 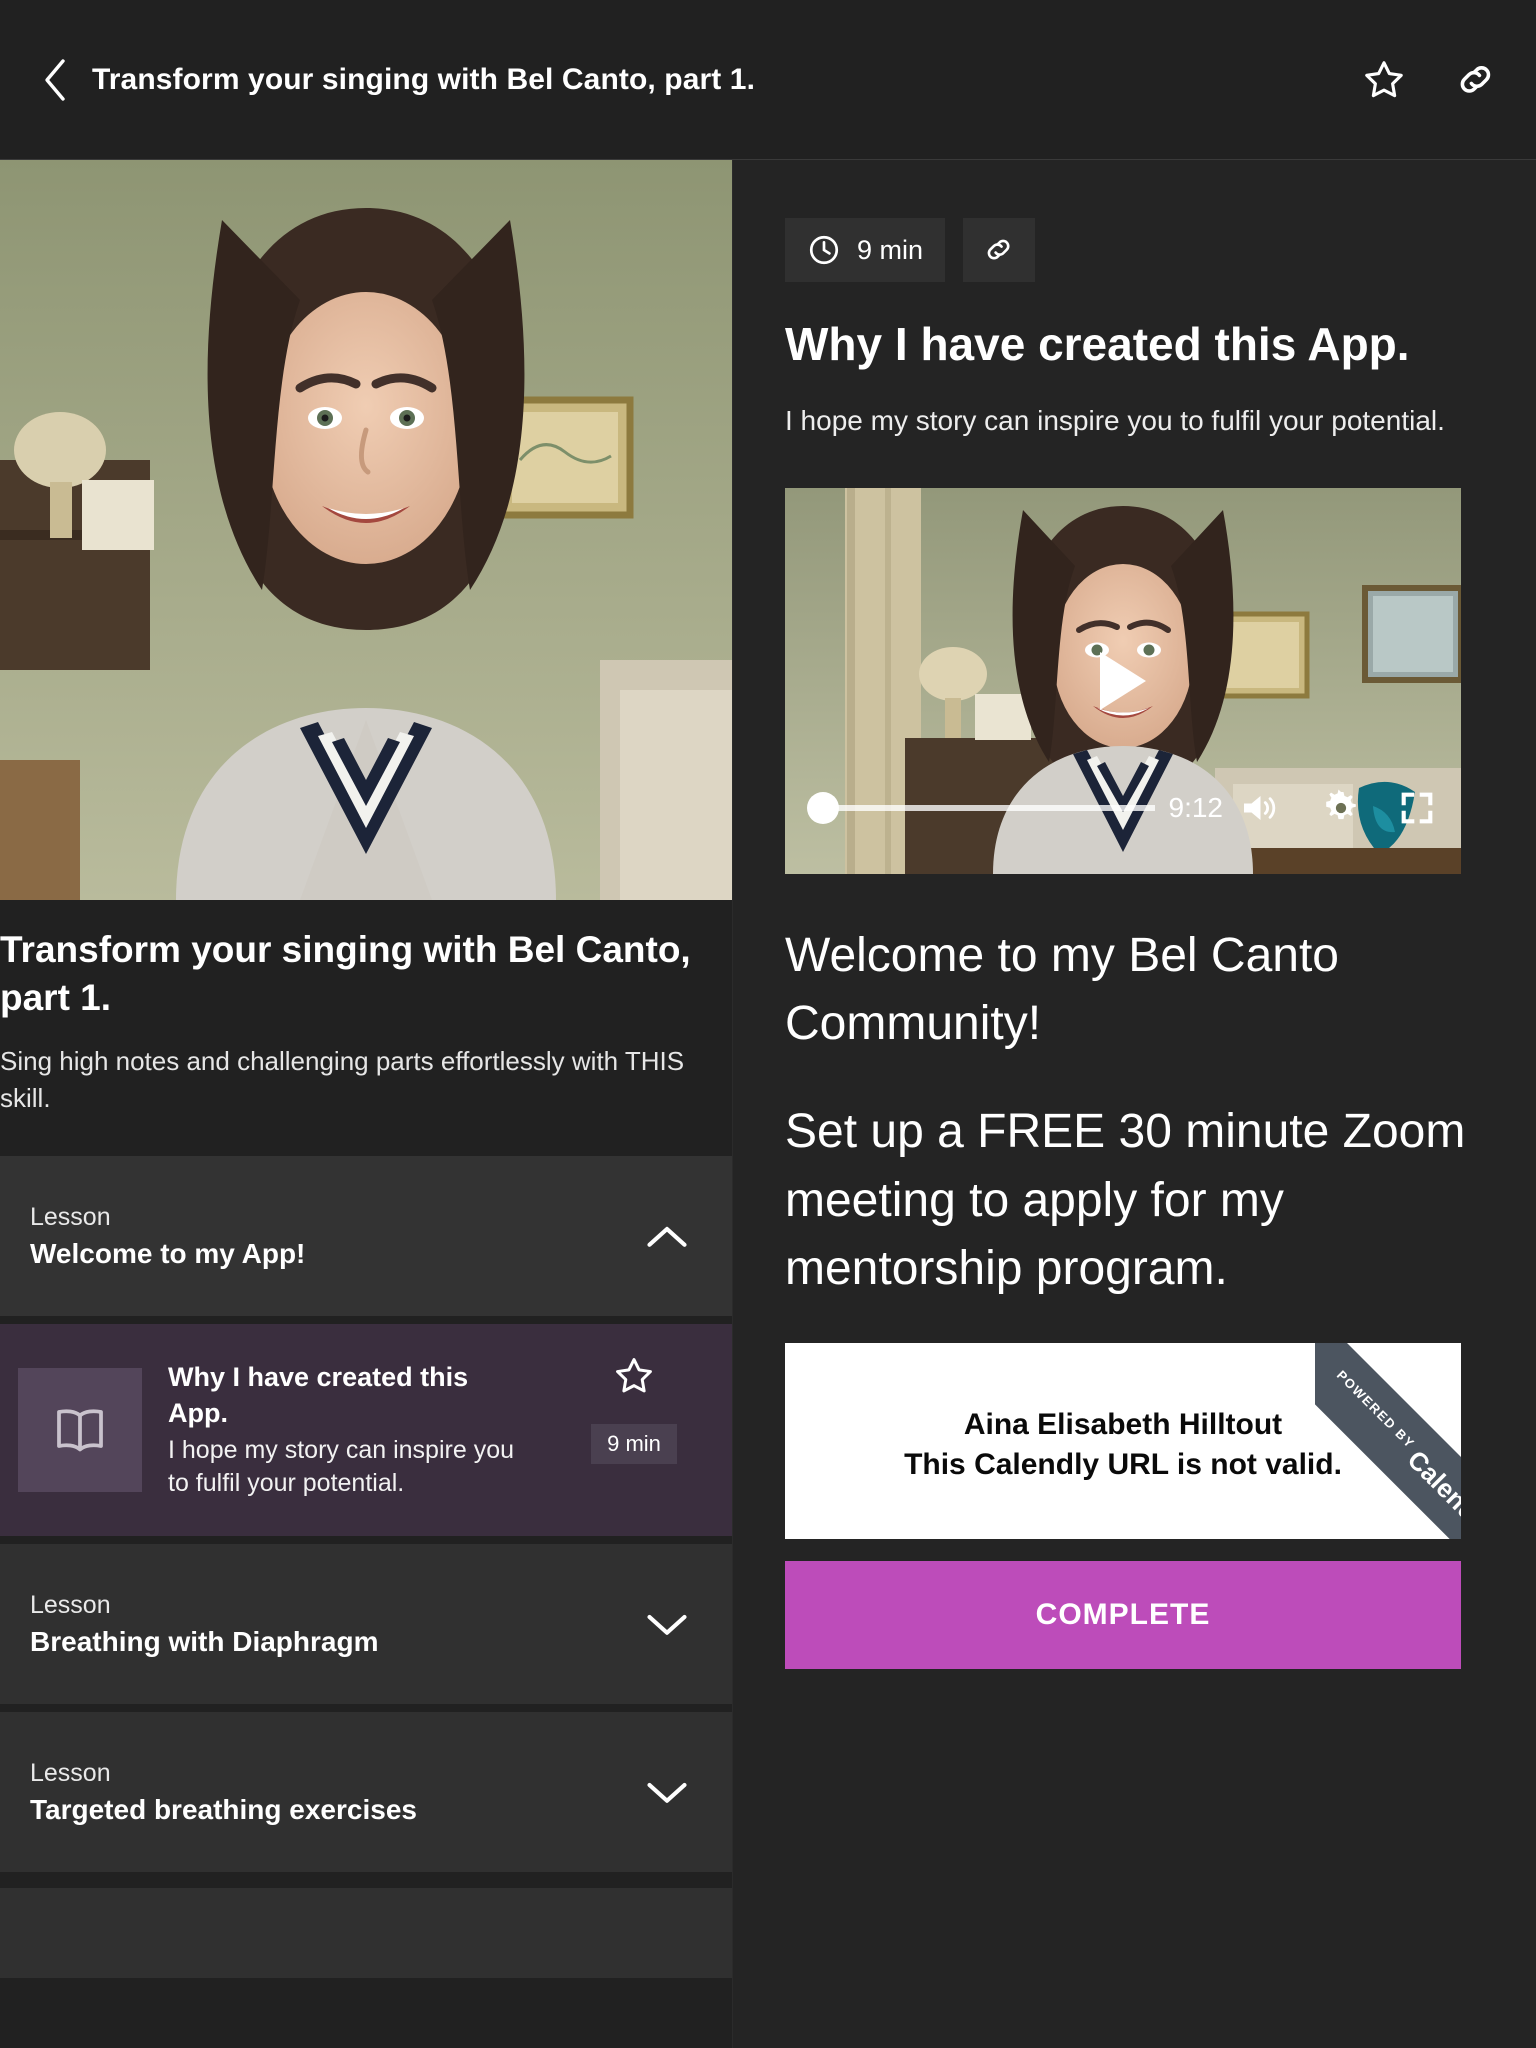 I want to click on progress-scrubber, so click(x=981, y=808).